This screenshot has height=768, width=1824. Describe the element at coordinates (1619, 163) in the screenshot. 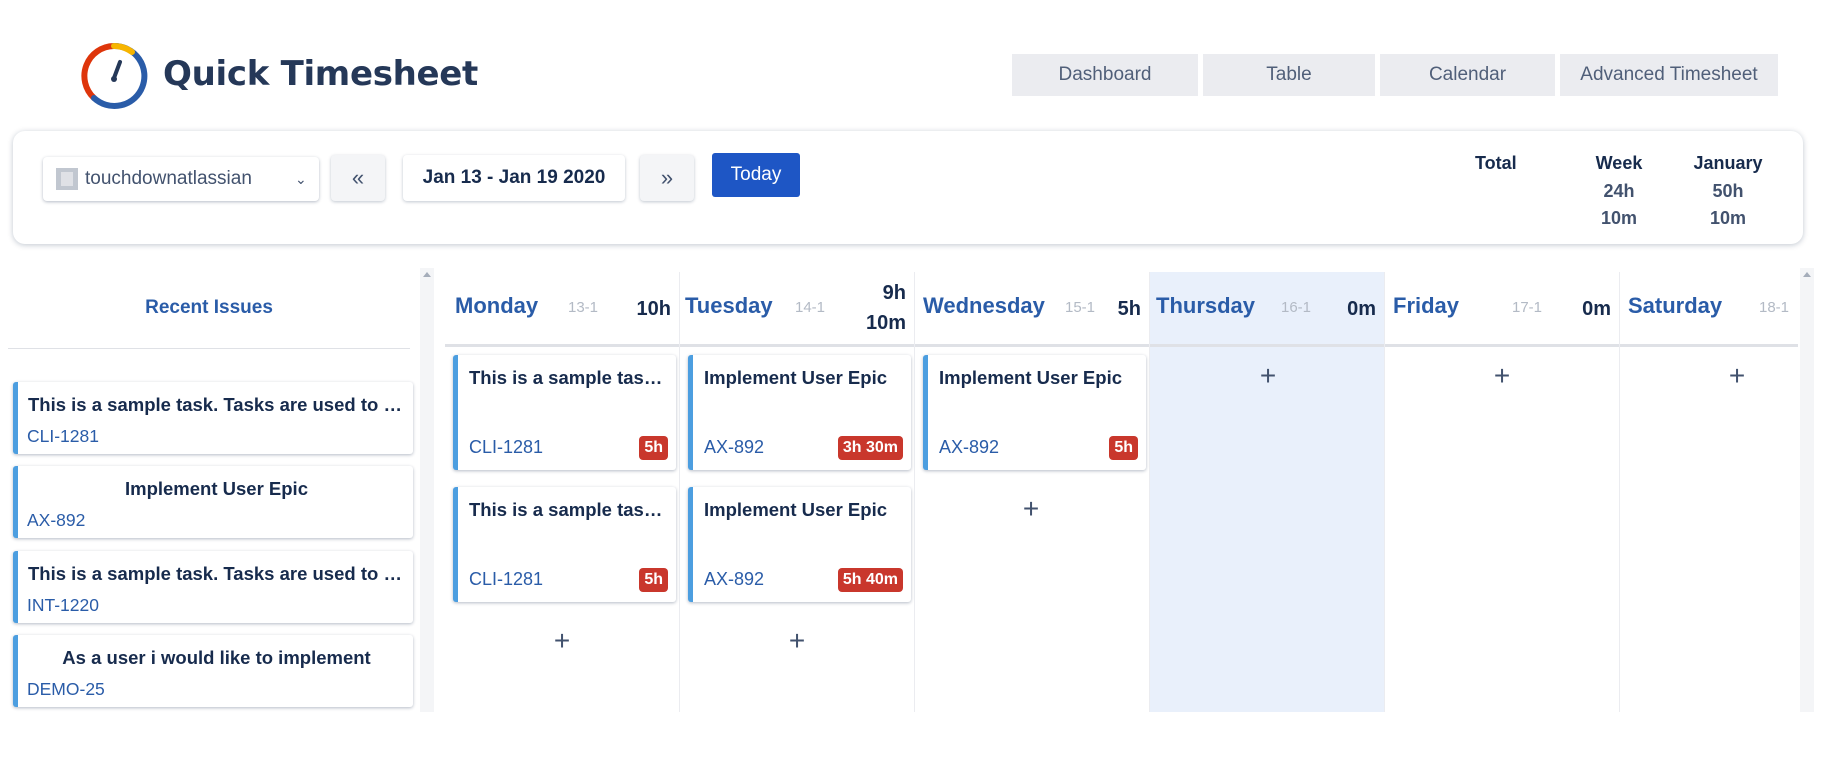

I see `week-total-label: Week` at that location.